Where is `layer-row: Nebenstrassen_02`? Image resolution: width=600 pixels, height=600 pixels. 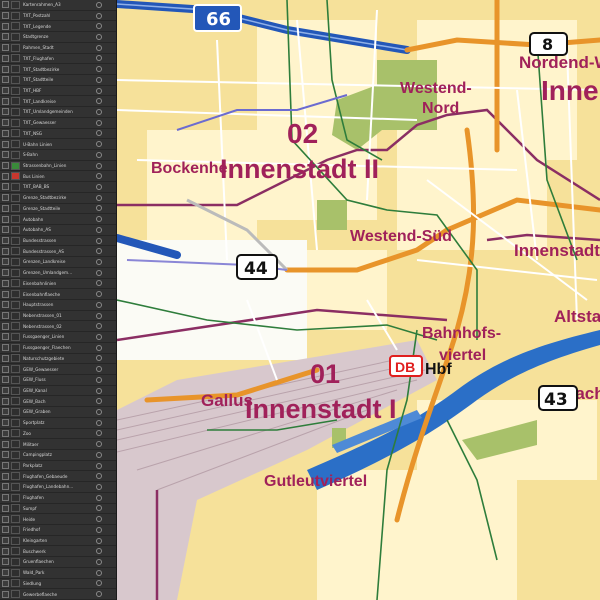 layer-row: Nebenstrassen_02 is located at coordinates (58, 327).